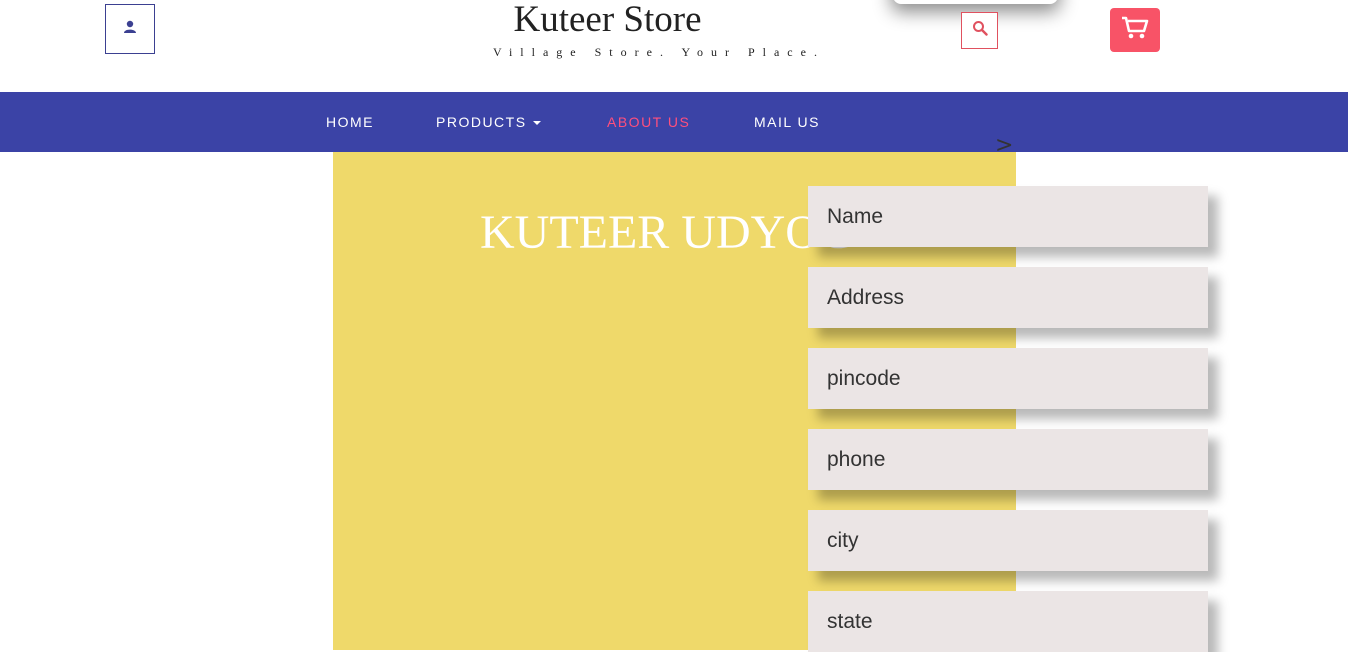 This screenshot has height=652, width=1348. I want to click on next-arrow: >, so click(1004, 146).